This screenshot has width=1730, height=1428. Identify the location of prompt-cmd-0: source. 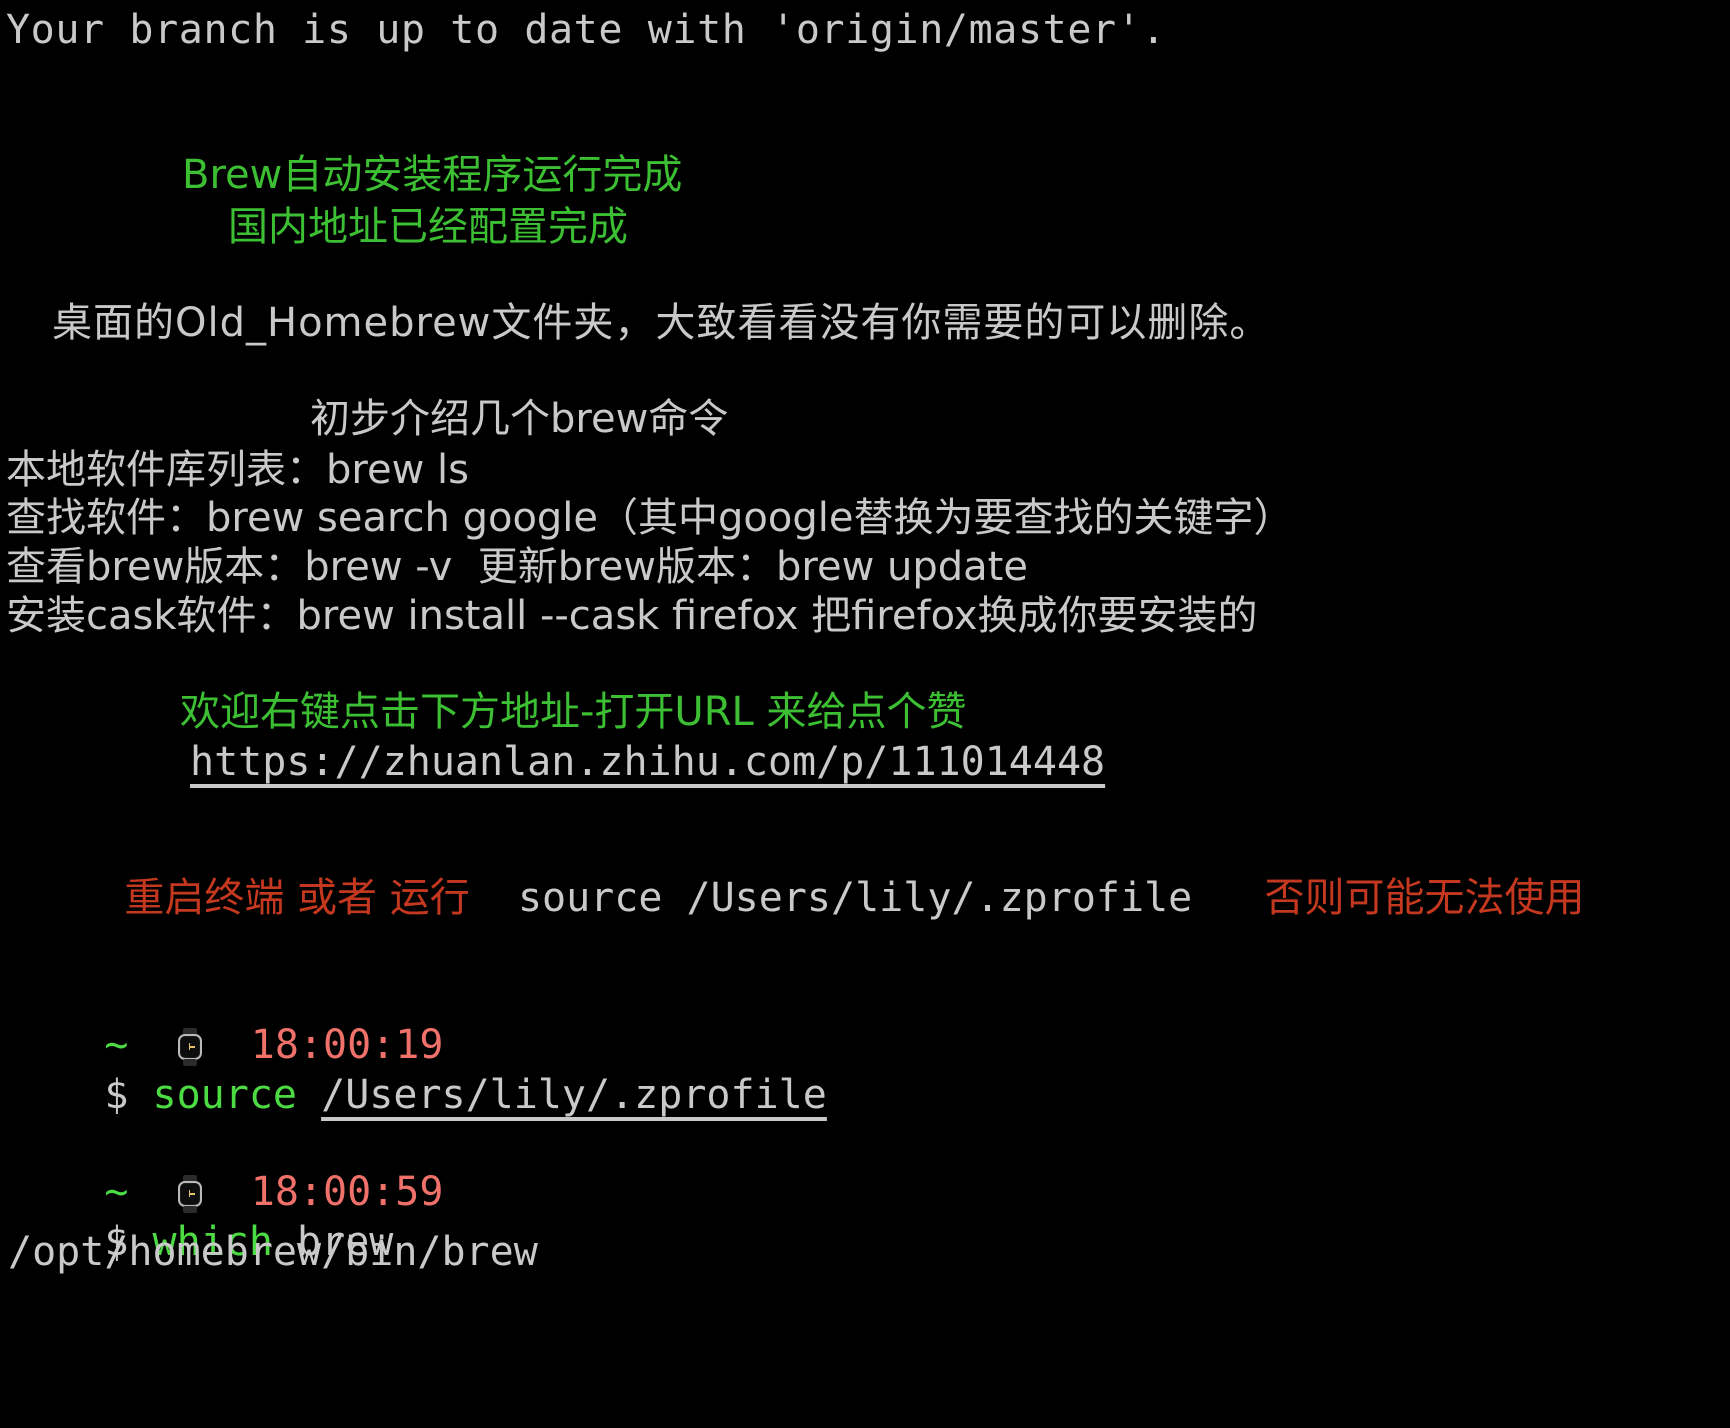
(225, 1095).